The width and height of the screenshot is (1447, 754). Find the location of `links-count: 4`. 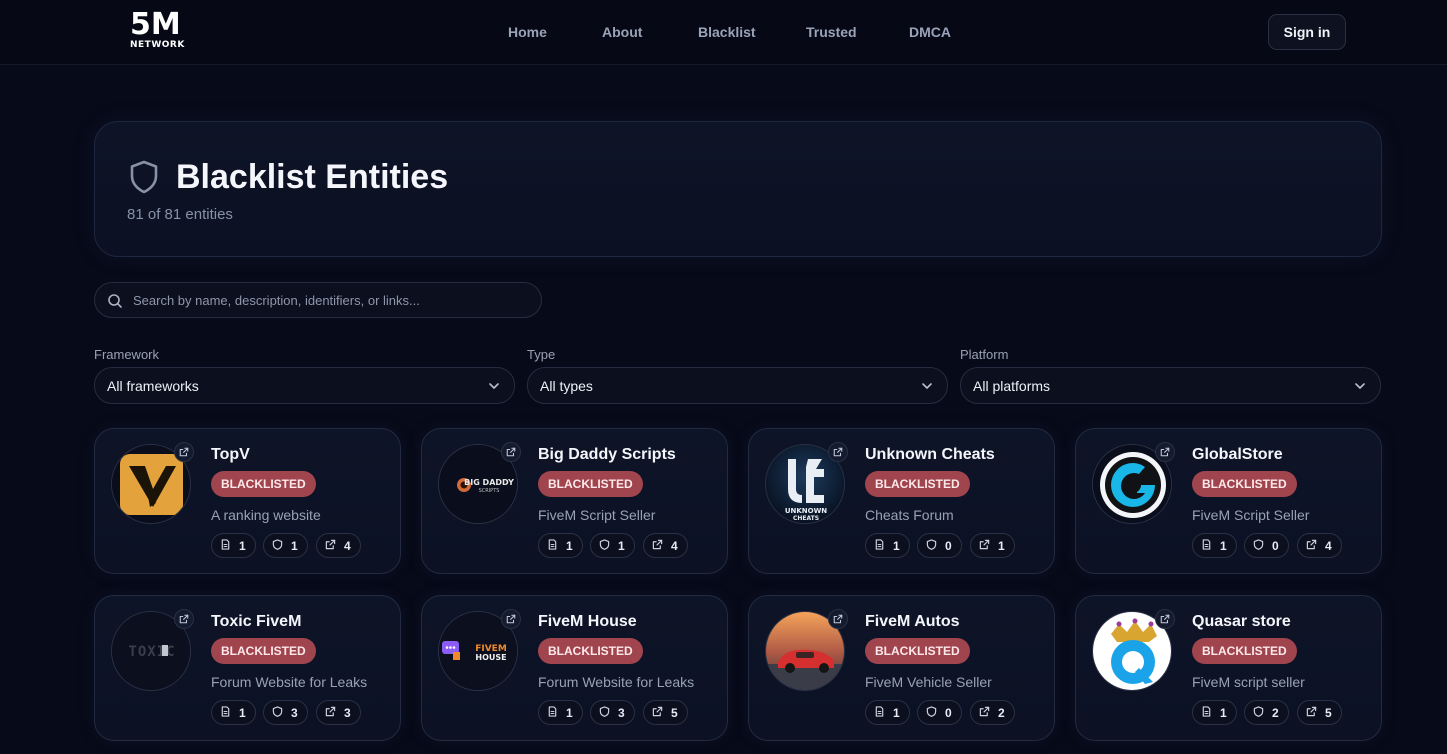

links-count: 4 is located at coordinates (347, 545).